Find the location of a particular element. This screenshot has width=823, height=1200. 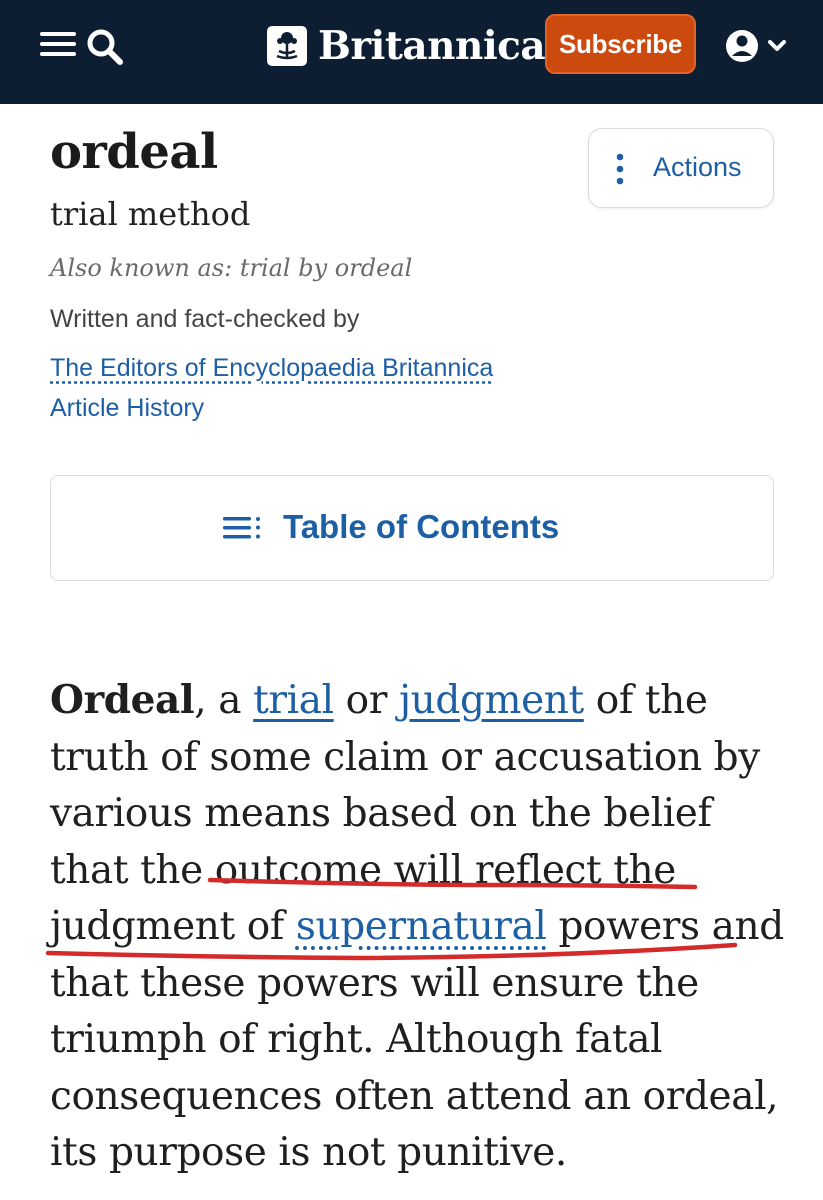

author-link: The Editors of Encyclopaedia Britannica is located at coordinates (271, 368).